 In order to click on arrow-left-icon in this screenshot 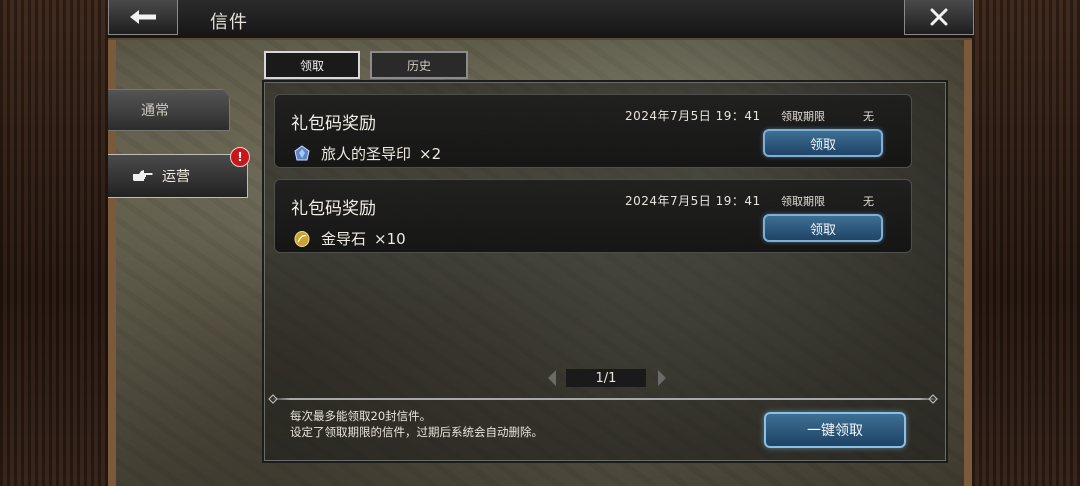, I will do `click(143, 17)`.